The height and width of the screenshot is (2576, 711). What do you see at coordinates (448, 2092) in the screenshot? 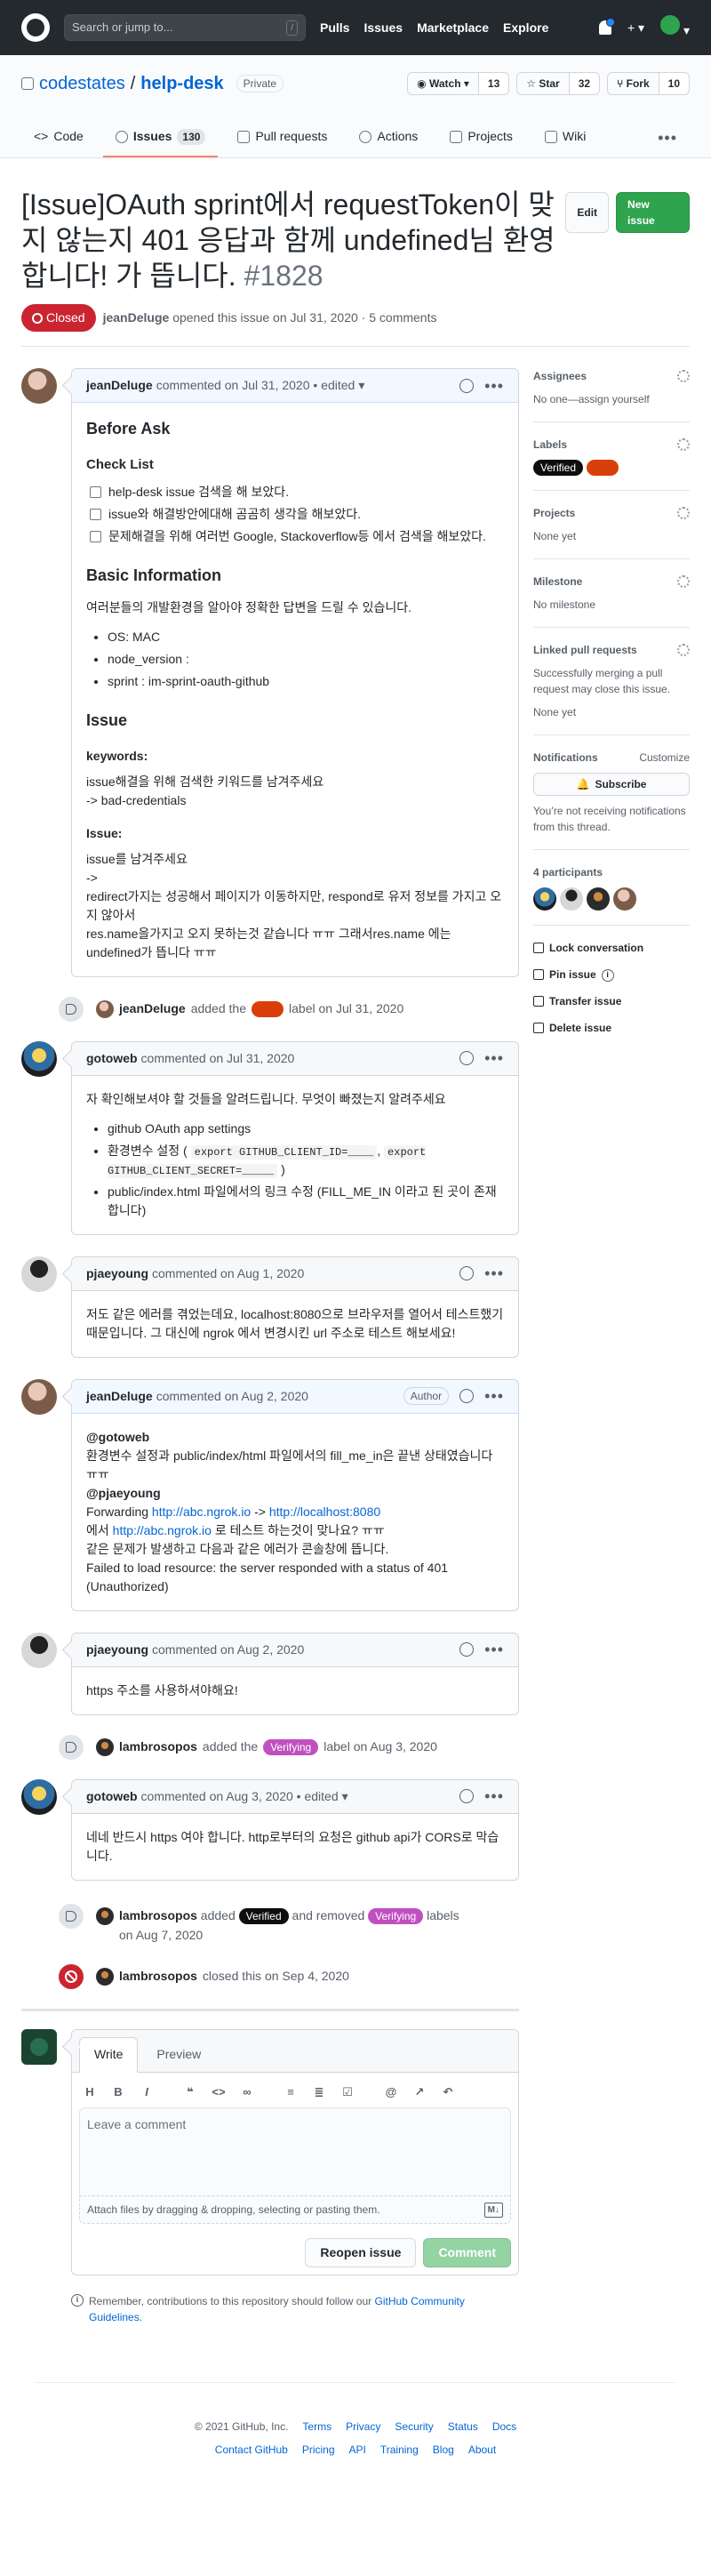
I see `reply-icon: ↶` at bounding box center [448, 2092].